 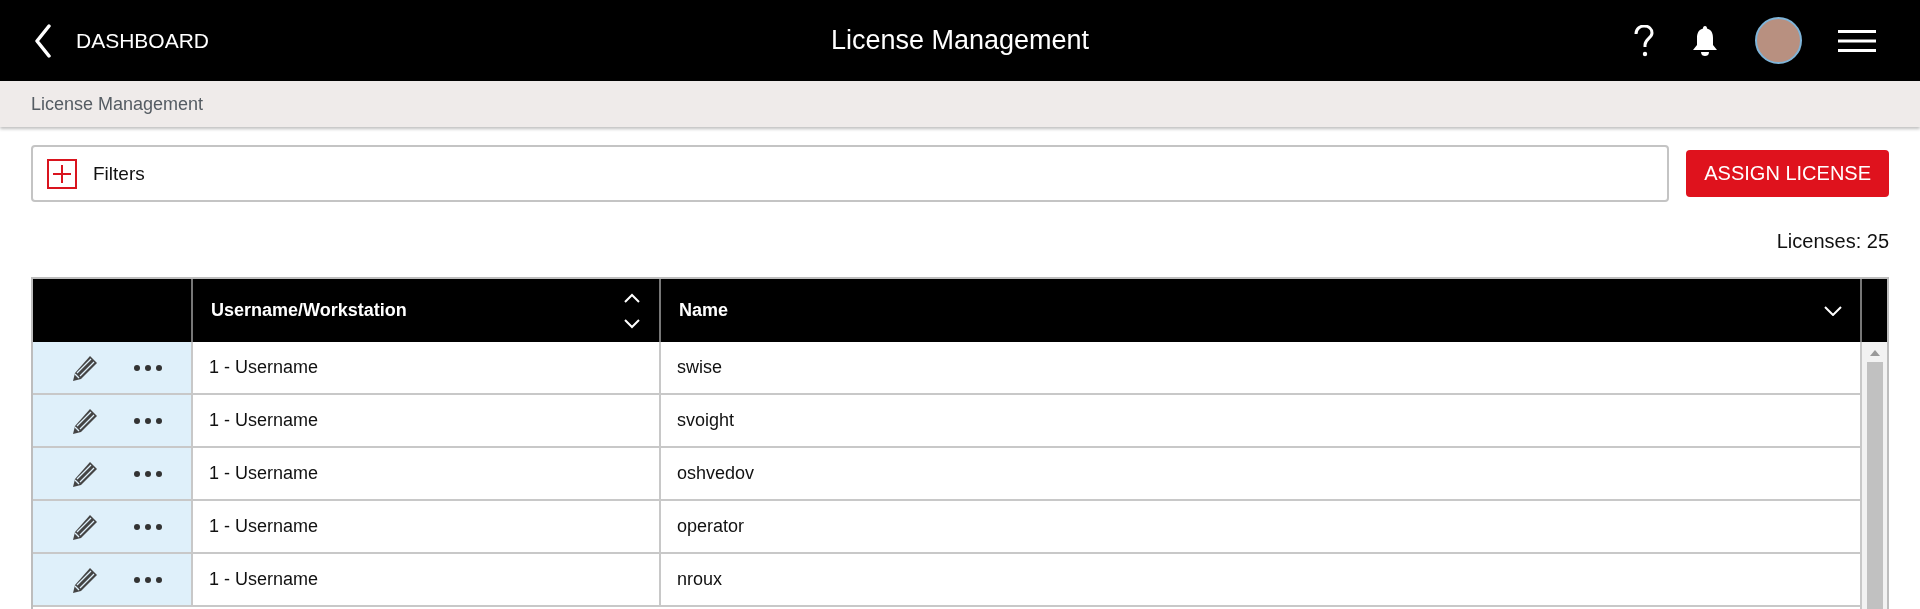 I want to click on scrollbar, so click(x=1873, y=475).